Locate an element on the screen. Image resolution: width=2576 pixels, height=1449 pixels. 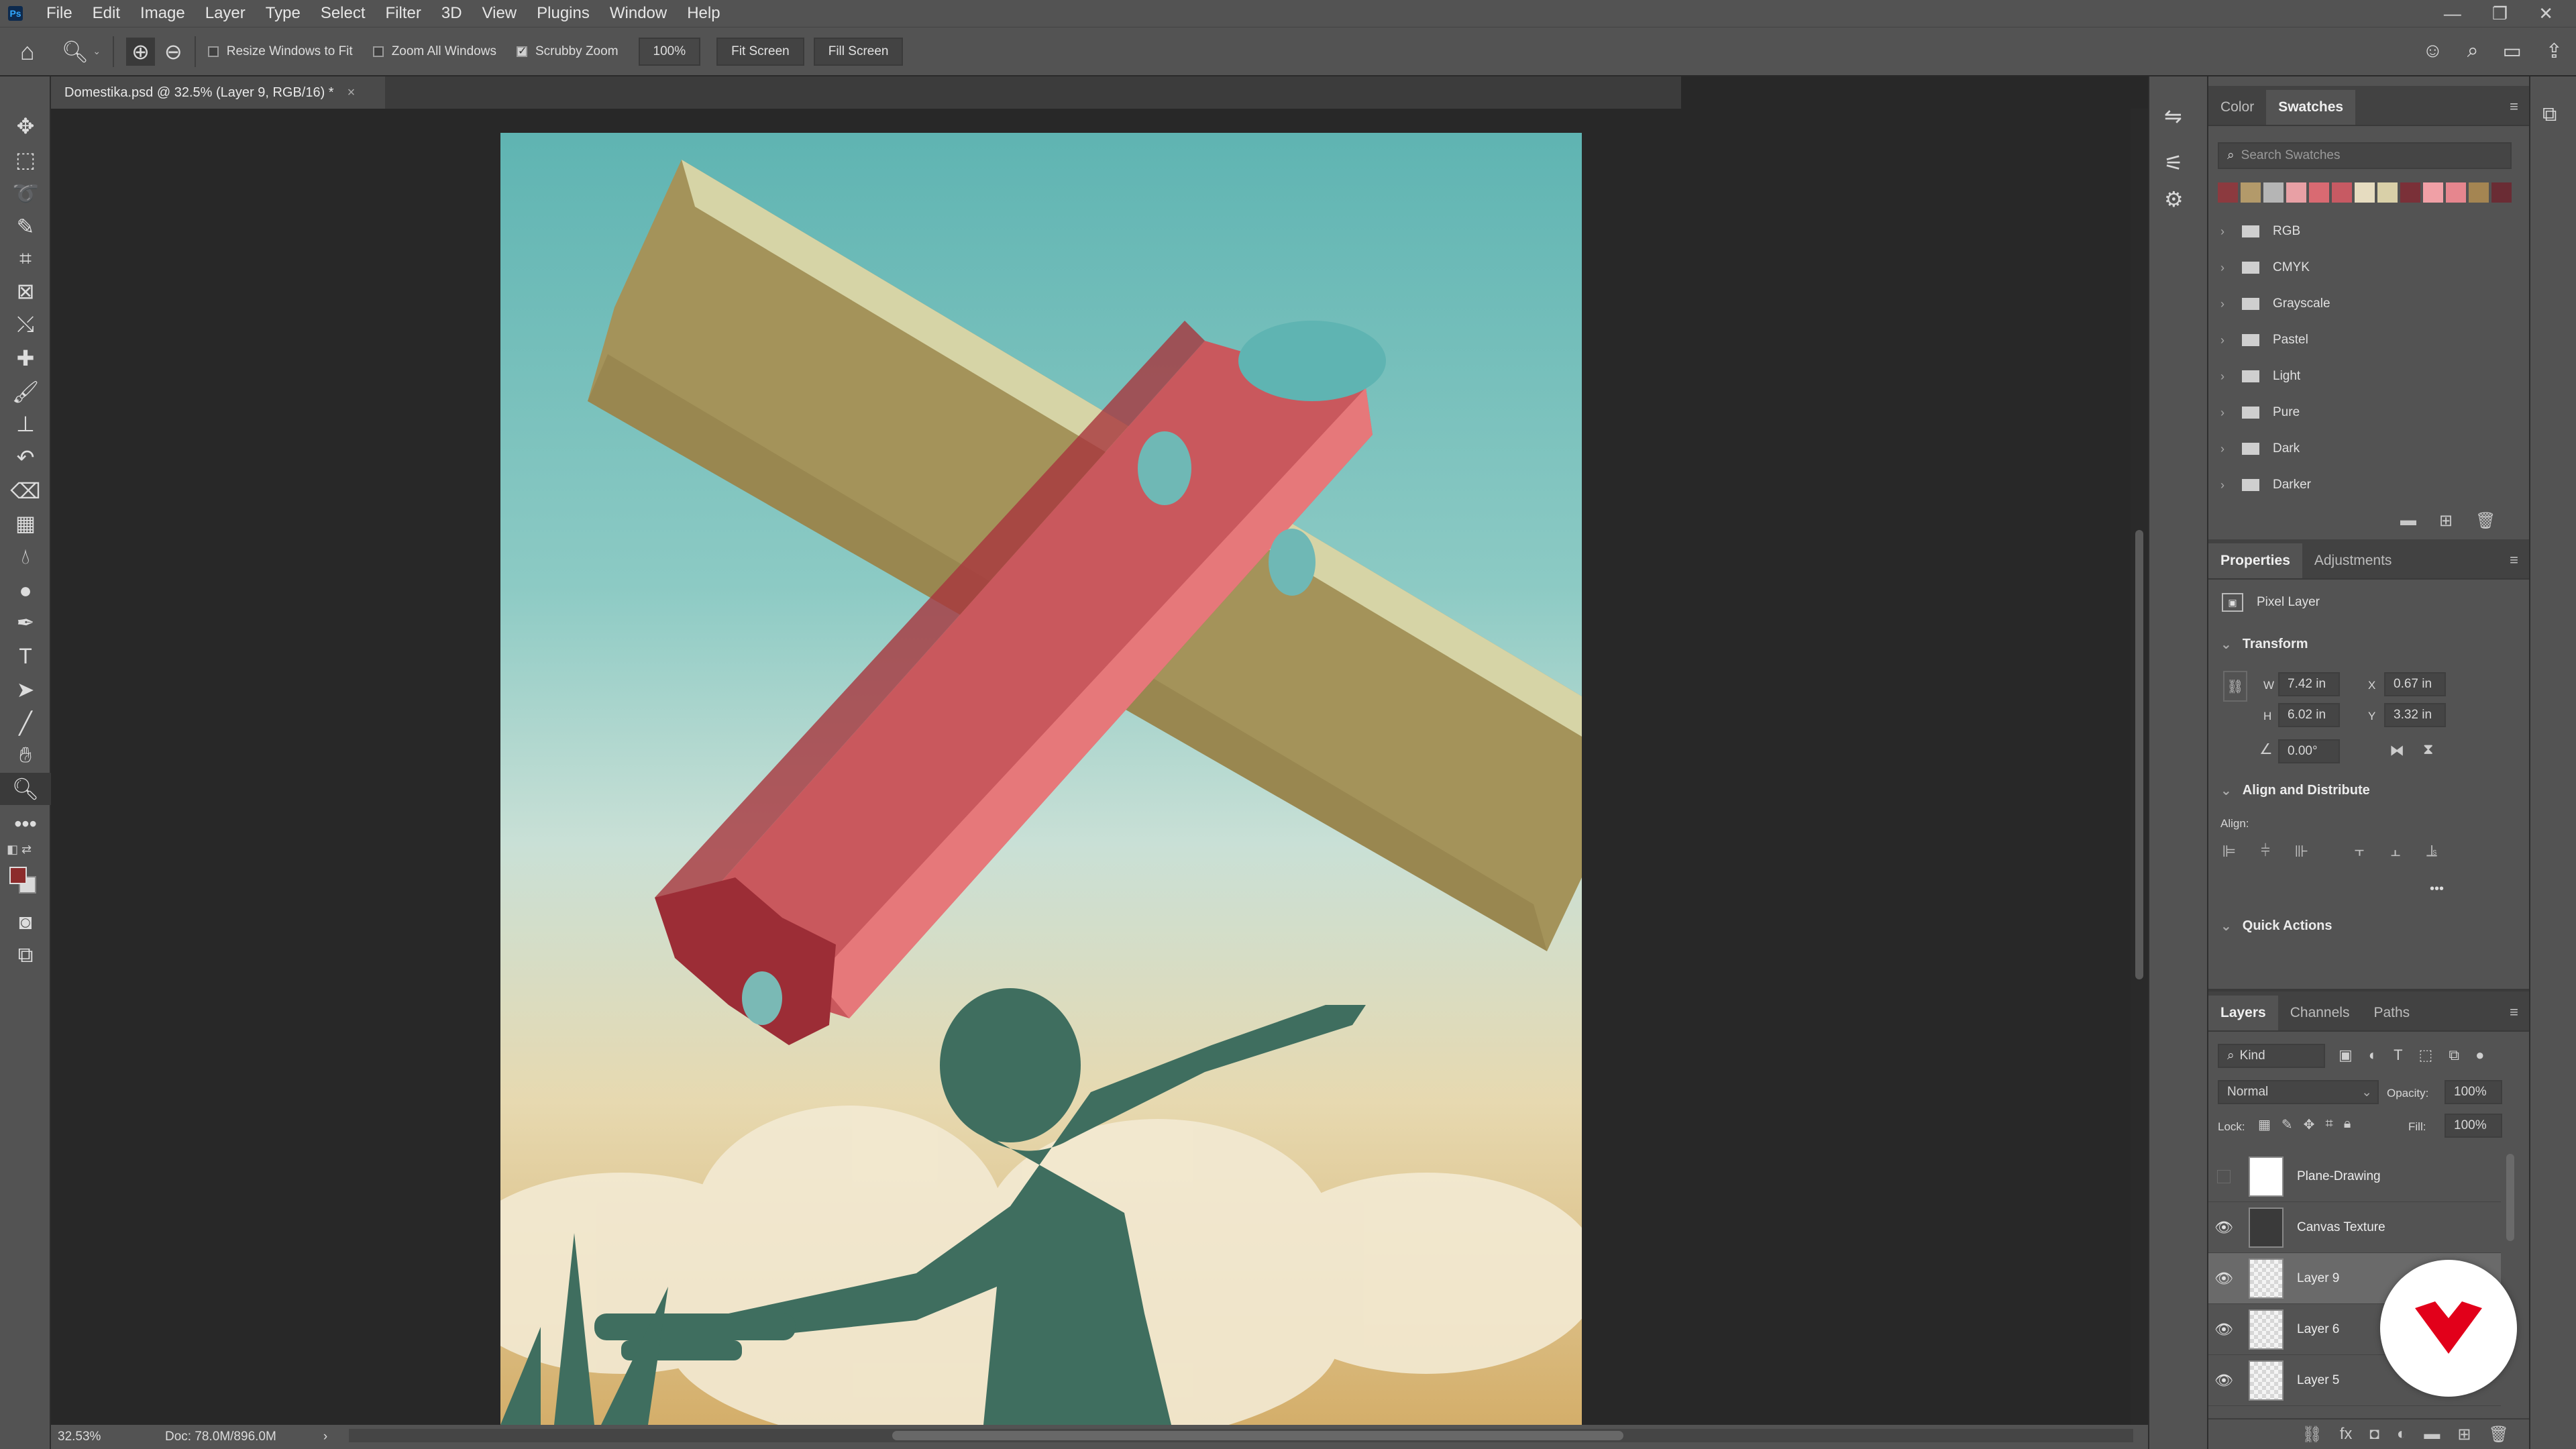
lock-transparent-icon: ▦ is located at coordinates (2264, 1124).